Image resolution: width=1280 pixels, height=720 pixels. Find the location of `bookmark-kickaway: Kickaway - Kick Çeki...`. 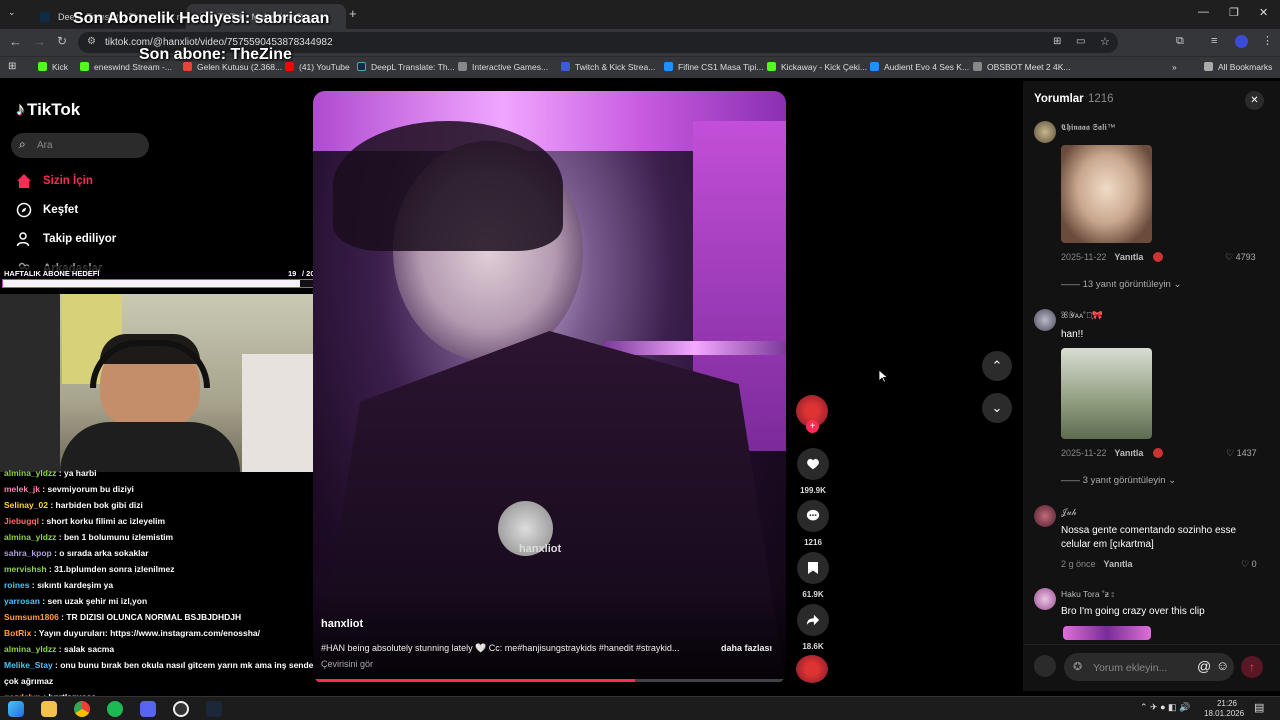

bookmark-kickaway: Kickaway - Kick Çeki... is located at coordinates (817, 67).